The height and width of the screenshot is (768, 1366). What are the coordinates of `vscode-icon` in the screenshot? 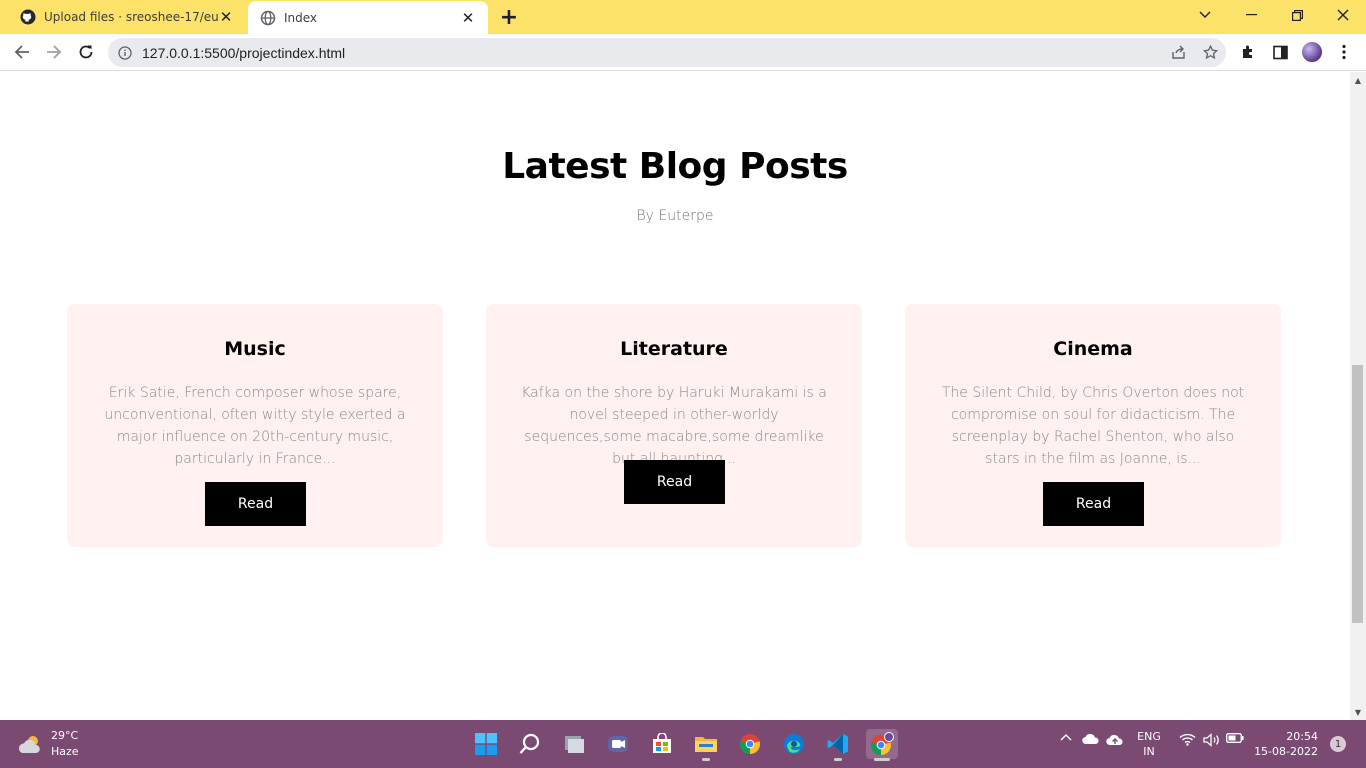 It's located at (838, 745).